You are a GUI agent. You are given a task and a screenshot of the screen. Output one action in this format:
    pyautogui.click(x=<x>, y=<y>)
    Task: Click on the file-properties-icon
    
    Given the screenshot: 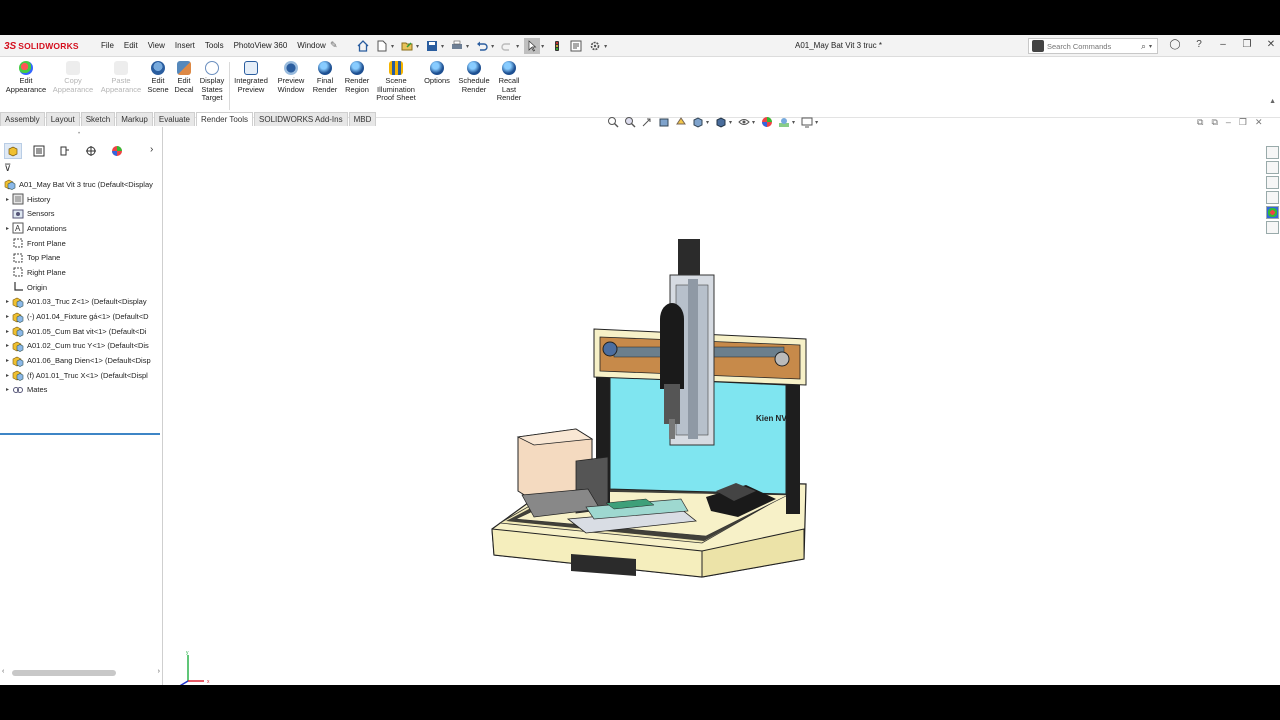 What is the action you would take?
    pyautogui.click(x=576, y=46)
    